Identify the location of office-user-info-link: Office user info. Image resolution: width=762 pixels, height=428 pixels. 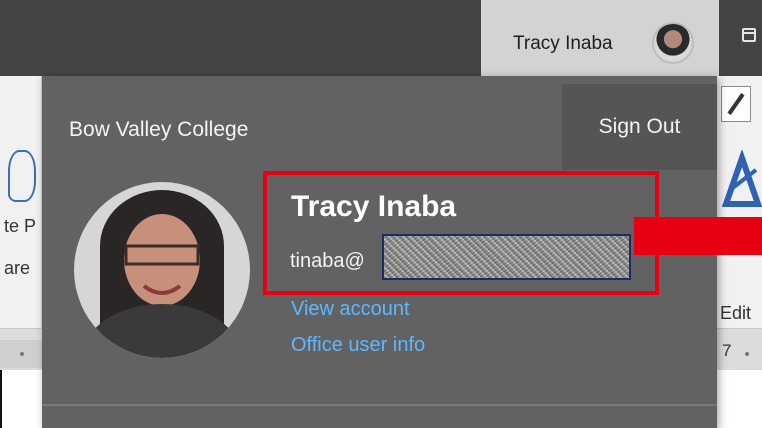
(358, 345).